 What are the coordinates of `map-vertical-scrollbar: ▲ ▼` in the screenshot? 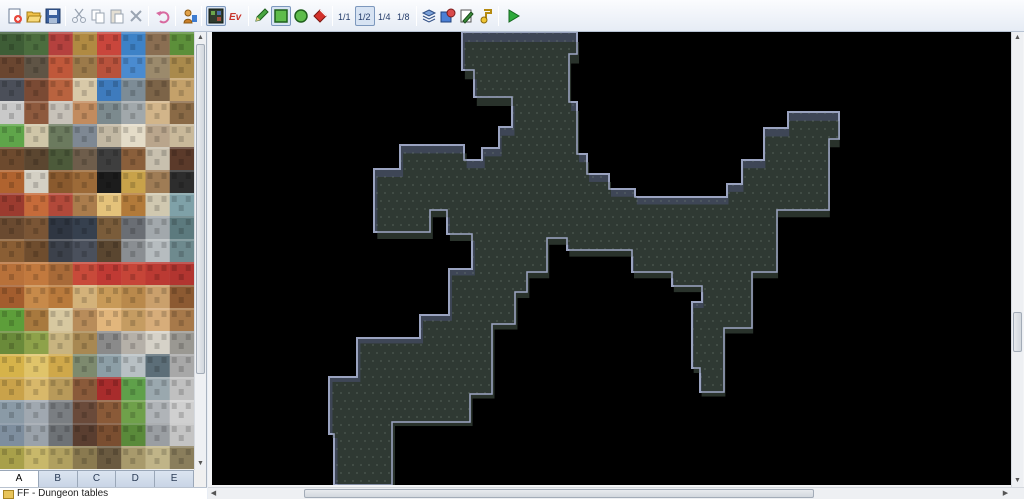 It's located at (1017, 259).